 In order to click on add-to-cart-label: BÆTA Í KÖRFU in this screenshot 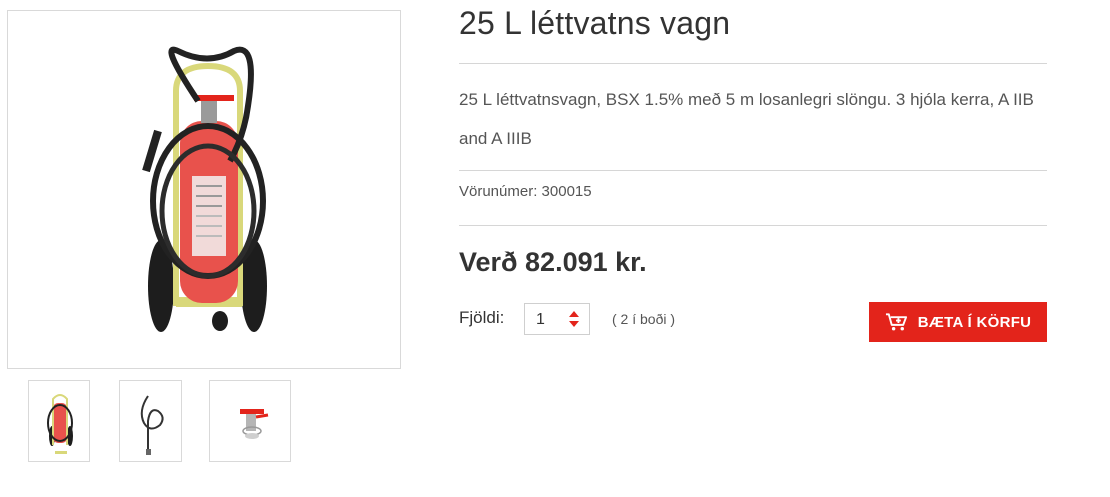, I will do `click(974, 322)`.